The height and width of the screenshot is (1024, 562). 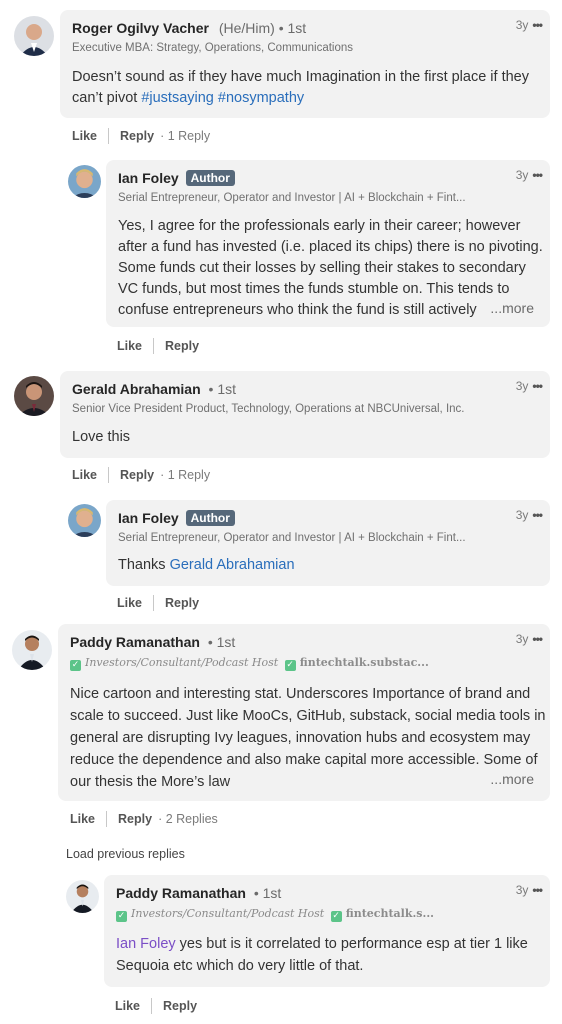 I want to click on pronouns: (He/Him), so click(x=246, y=28).